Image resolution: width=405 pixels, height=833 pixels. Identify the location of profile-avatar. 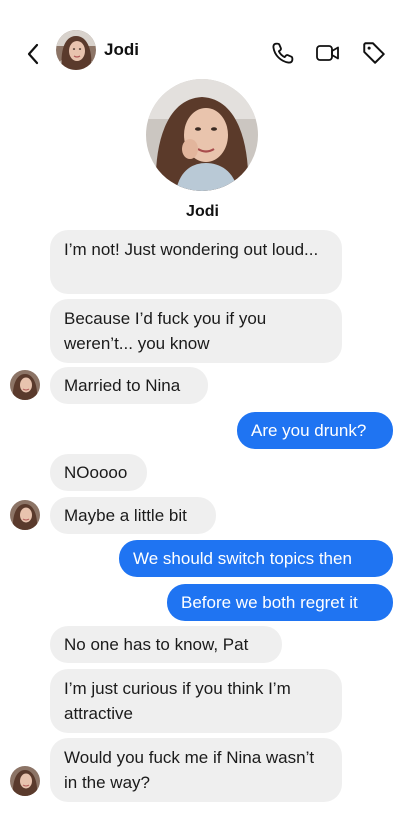
(202, 135).